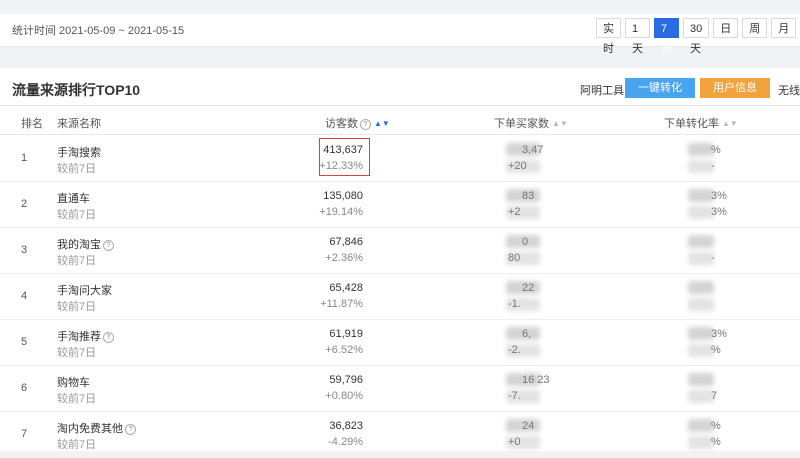 Image resolution: width=800 pixels, height=458 pixels. Describe the element at coordinates (73, 199) in the screenshot. I see `source-name-label: 直通车` at that location.